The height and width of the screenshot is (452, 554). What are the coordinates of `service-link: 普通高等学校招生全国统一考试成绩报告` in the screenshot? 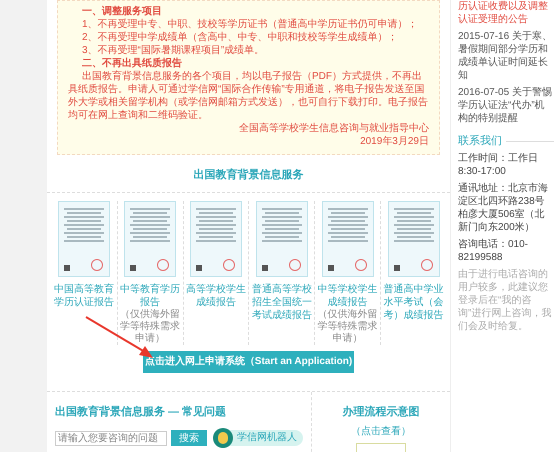 It's located at (281, 302).